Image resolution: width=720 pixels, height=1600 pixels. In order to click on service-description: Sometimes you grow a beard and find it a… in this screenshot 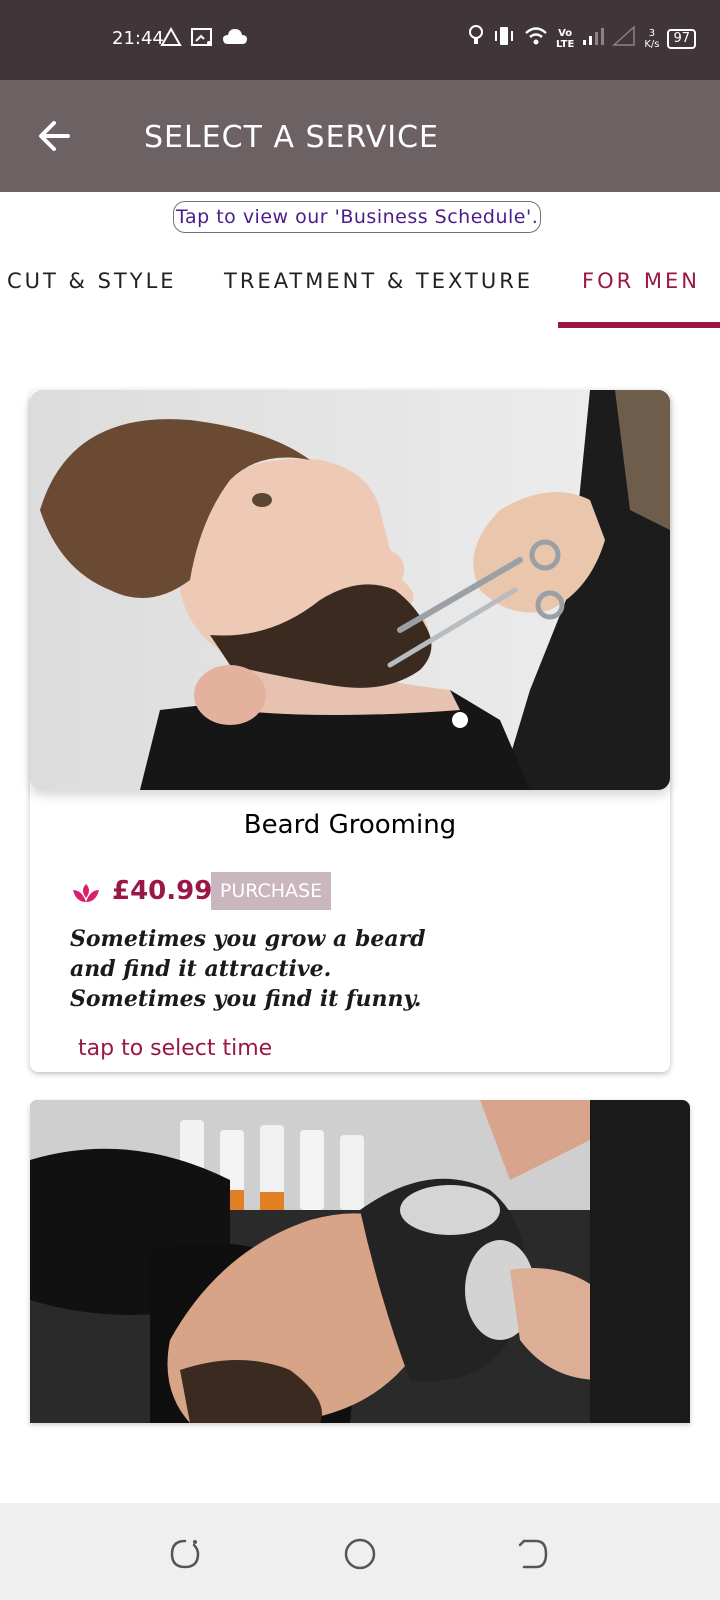, I will do `click(248, 969)`.